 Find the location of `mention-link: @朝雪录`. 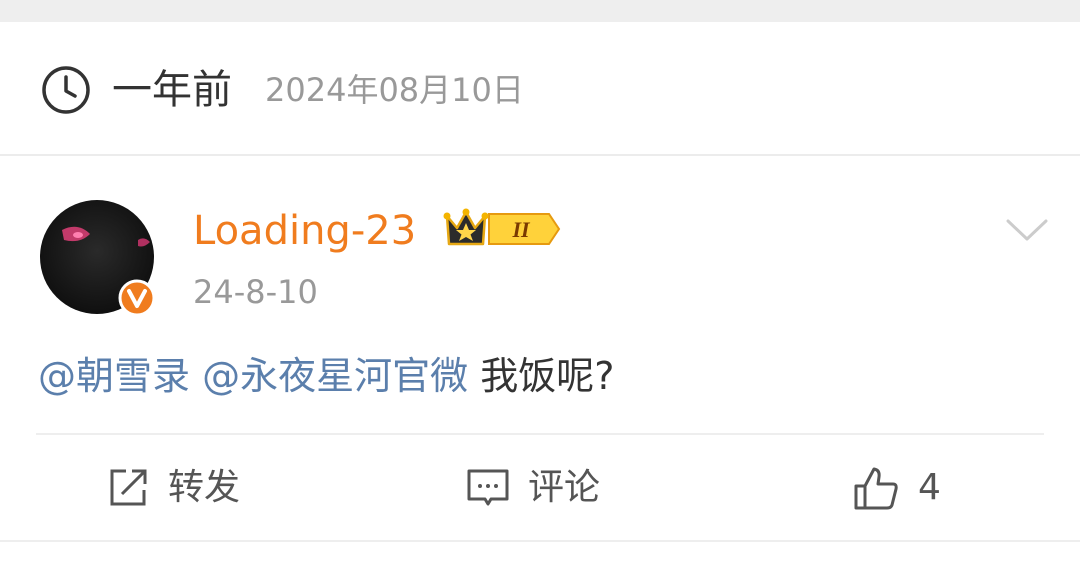

mention-link: @朝雪录 is located at coordinates (114, 376).